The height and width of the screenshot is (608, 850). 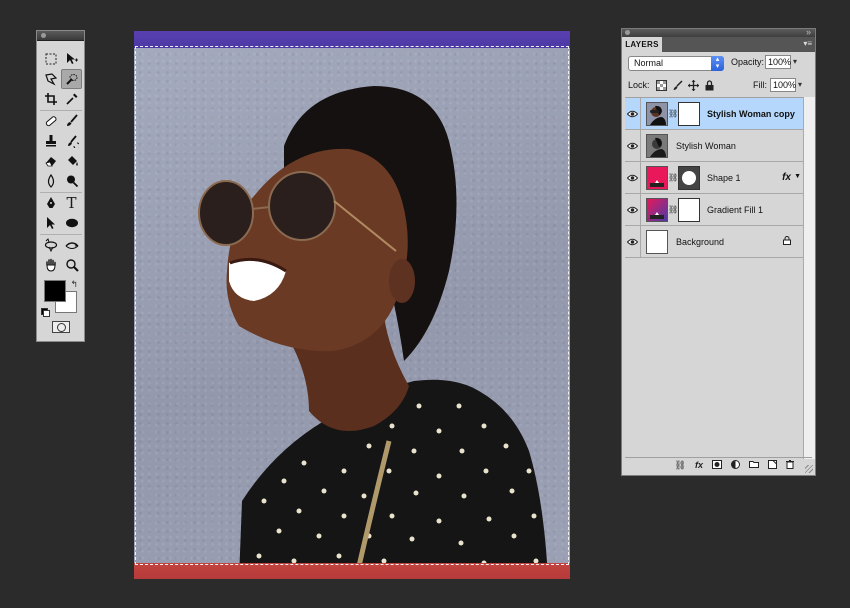 I want to click on paint-bucket-icon, so click(x=72, y=161).